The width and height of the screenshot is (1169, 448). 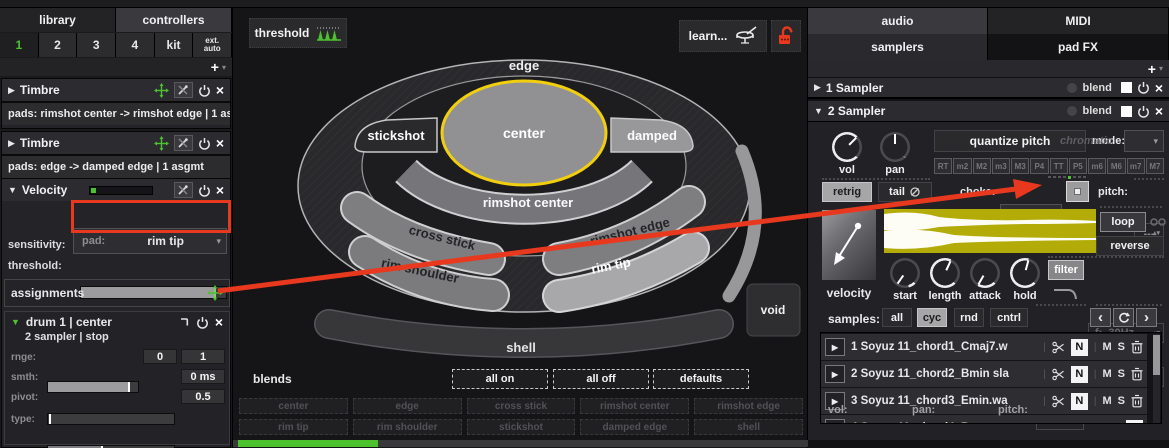 I want to click on bank-tab-kit: kit, so click(x=174, y=45).